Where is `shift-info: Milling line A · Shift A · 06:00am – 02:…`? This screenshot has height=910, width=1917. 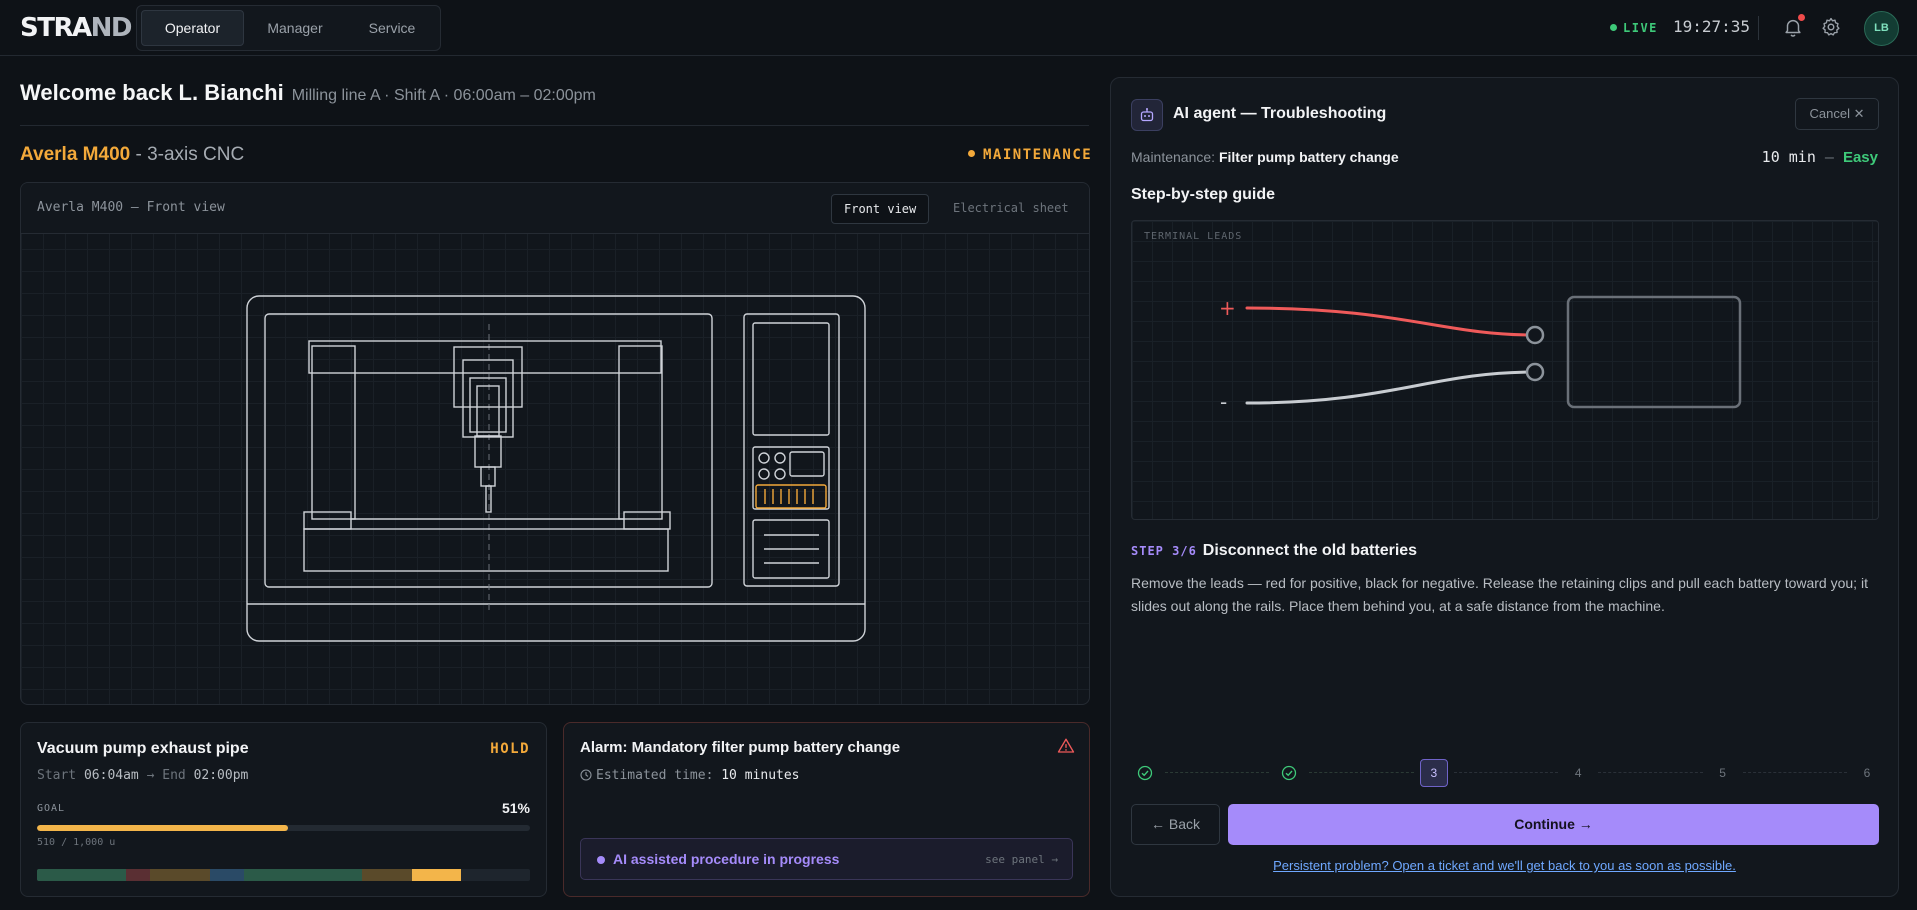
shift-info: Milling line A · Shift A · 06:00am – 02:… is located at coordinates (443, 95).